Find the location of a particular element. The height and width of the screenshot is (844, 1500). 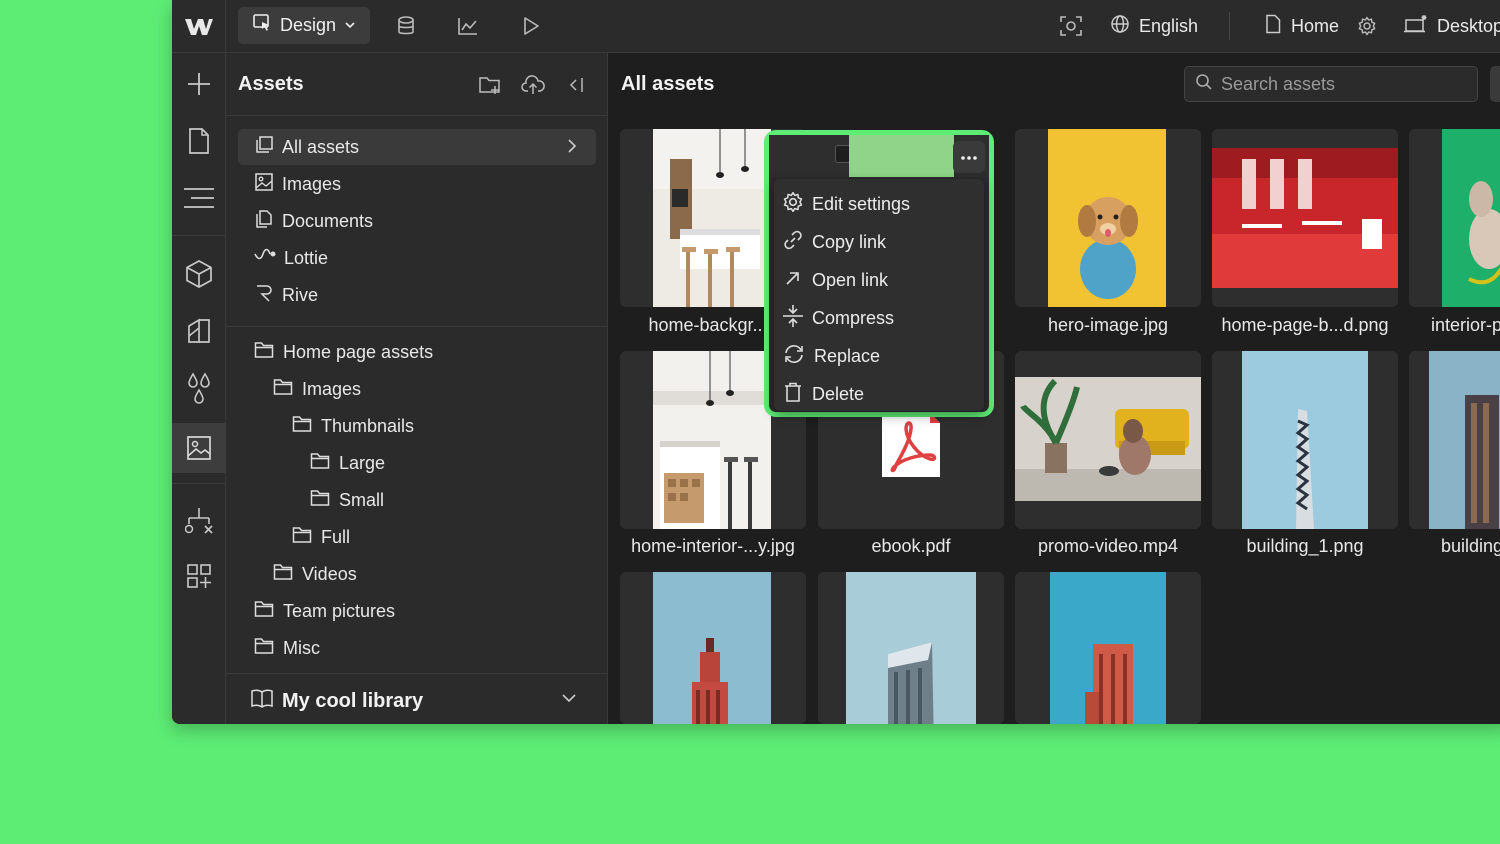

folder-label: Thumbnails is located at coordinates (368, 425).